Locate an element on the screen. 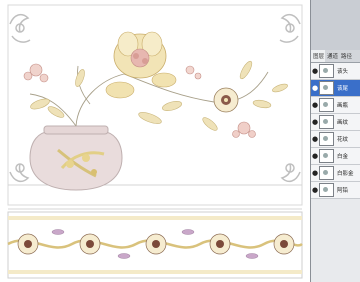  corner-ornament-tr is located at coordinates (290, 28).